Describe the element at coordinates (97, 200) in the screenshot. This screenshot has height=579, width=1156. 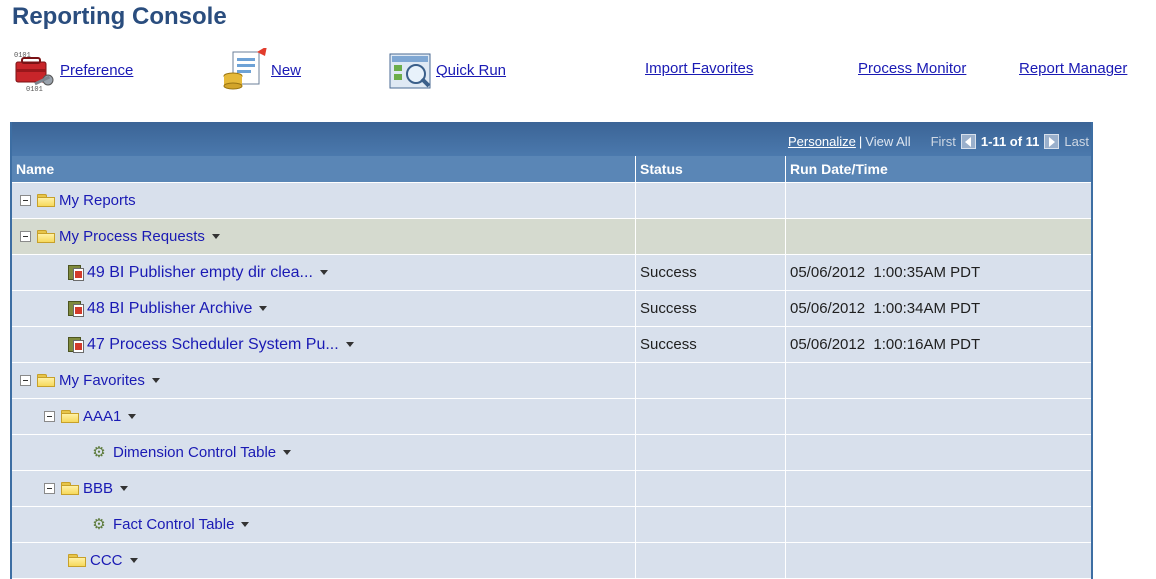
I see `row-name-link: My Reports` at that location.